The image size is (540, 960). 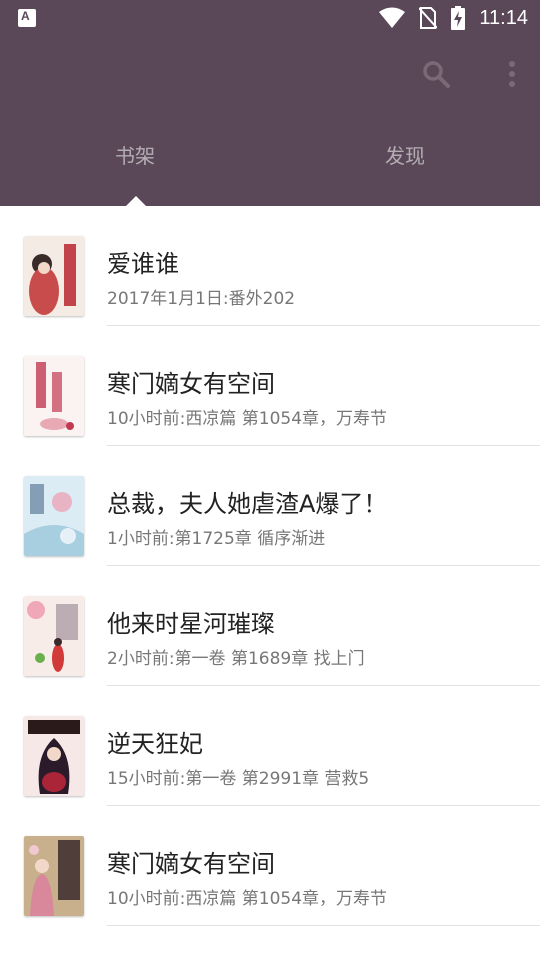 I want to click on tab-discover: 发现, so click(x=405, y=154).